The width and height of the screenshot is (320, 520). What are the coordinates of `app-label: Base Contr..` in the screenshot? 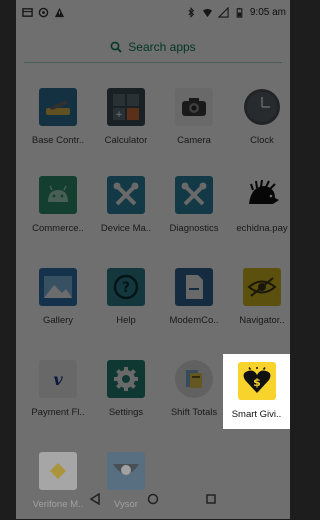 It's located at (58, 140).